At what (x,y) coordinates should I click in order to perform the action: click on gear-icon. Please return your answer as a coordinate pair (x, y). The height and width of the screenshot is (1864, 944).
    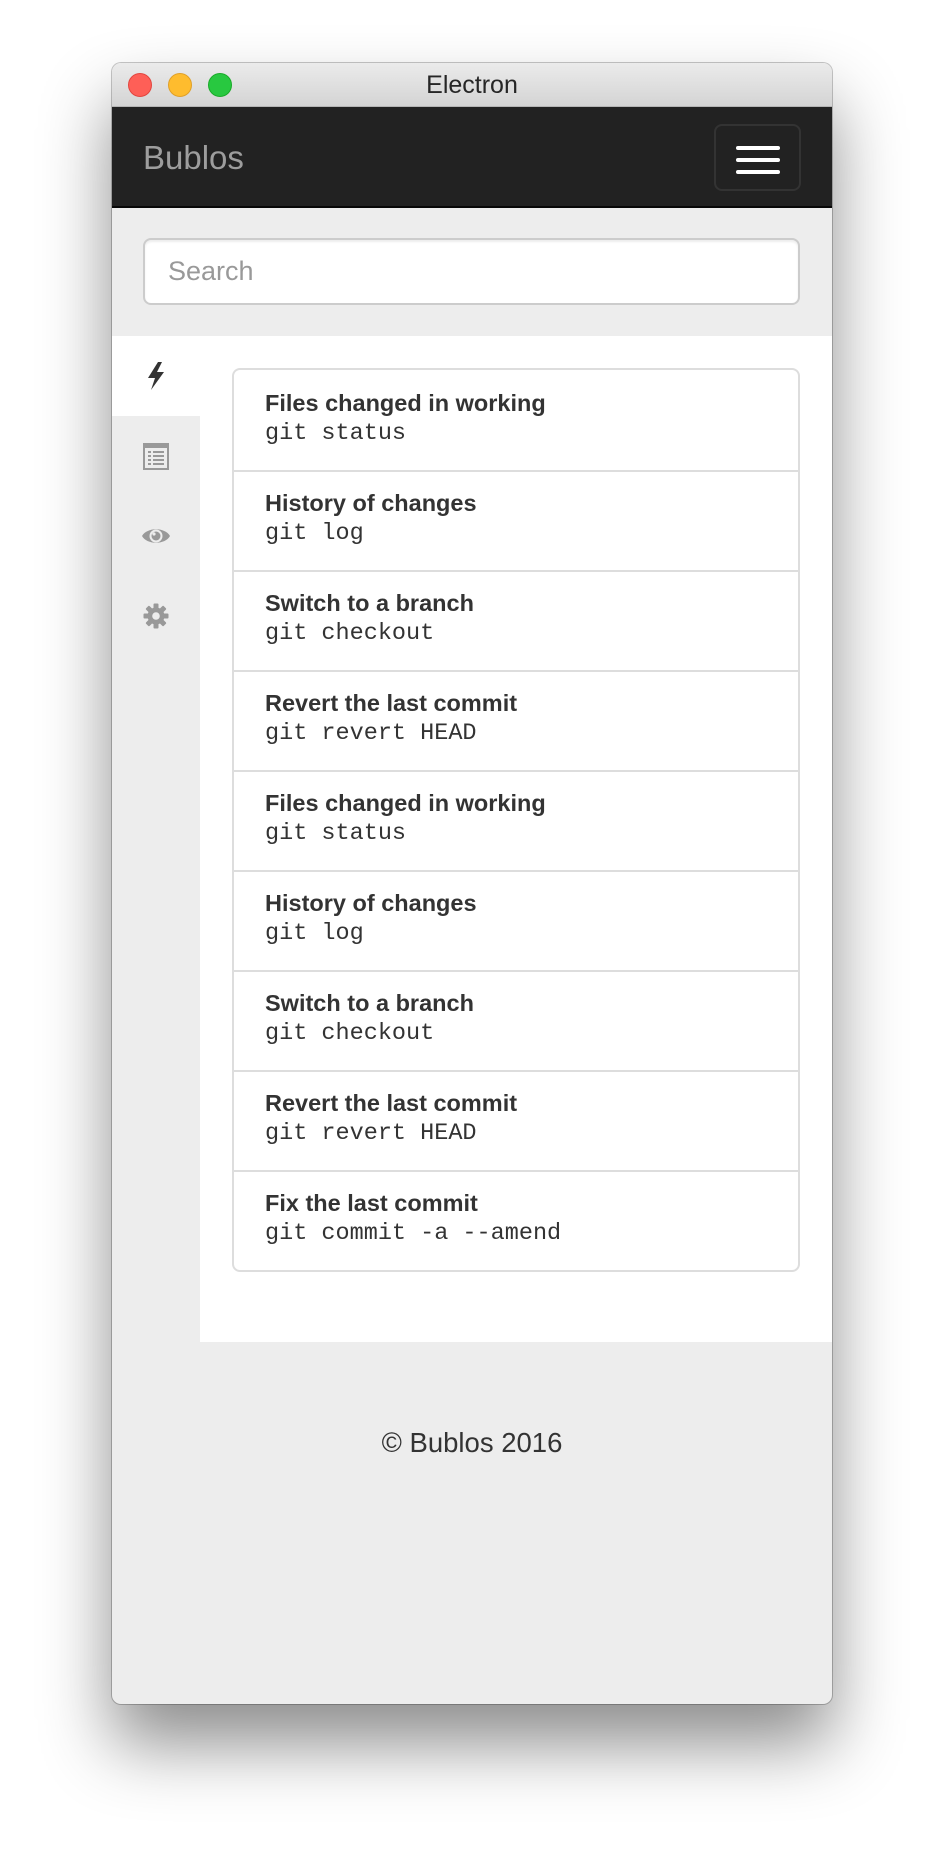
    Looking at the image, I should click on (156, 616).